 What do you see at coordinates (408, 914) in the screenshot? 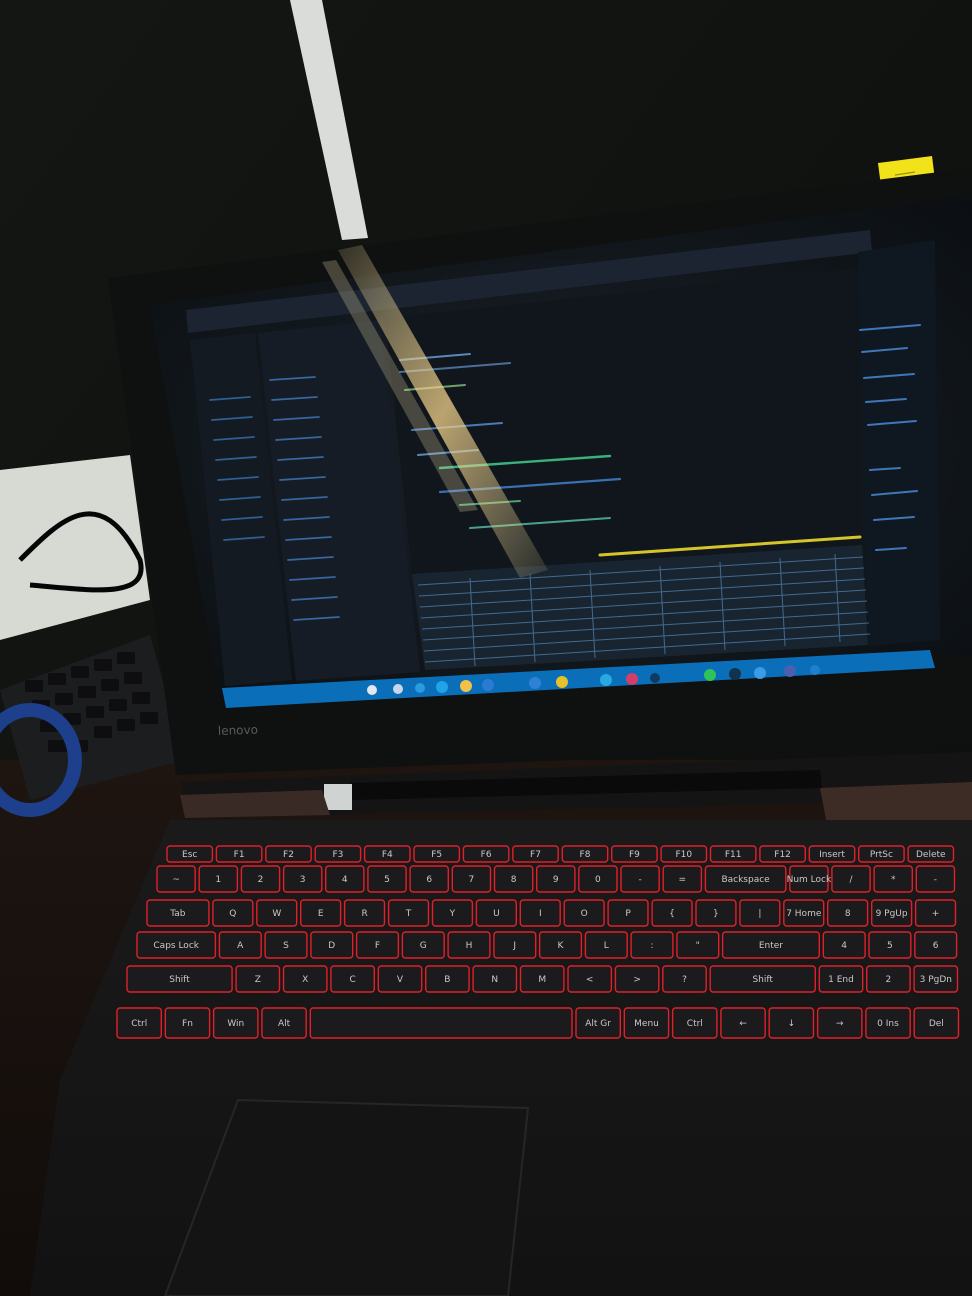
I see `key-label: T` at bounding box center [408, 914].